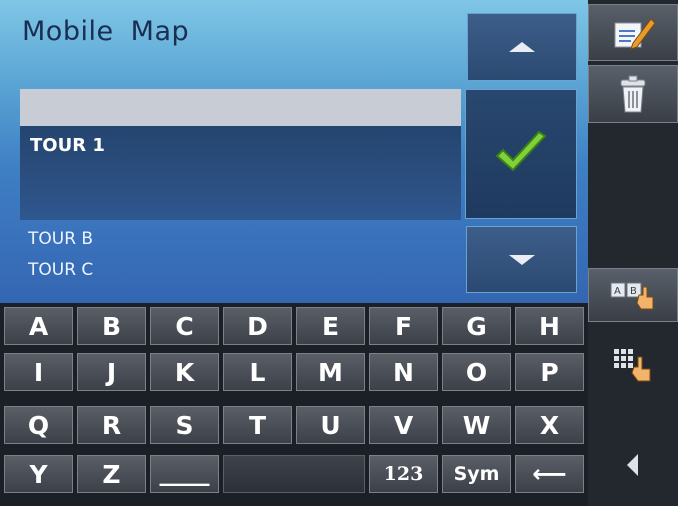 This screenshot has height=506, width=678. I want to click on trash-icon, so click(633, 94).